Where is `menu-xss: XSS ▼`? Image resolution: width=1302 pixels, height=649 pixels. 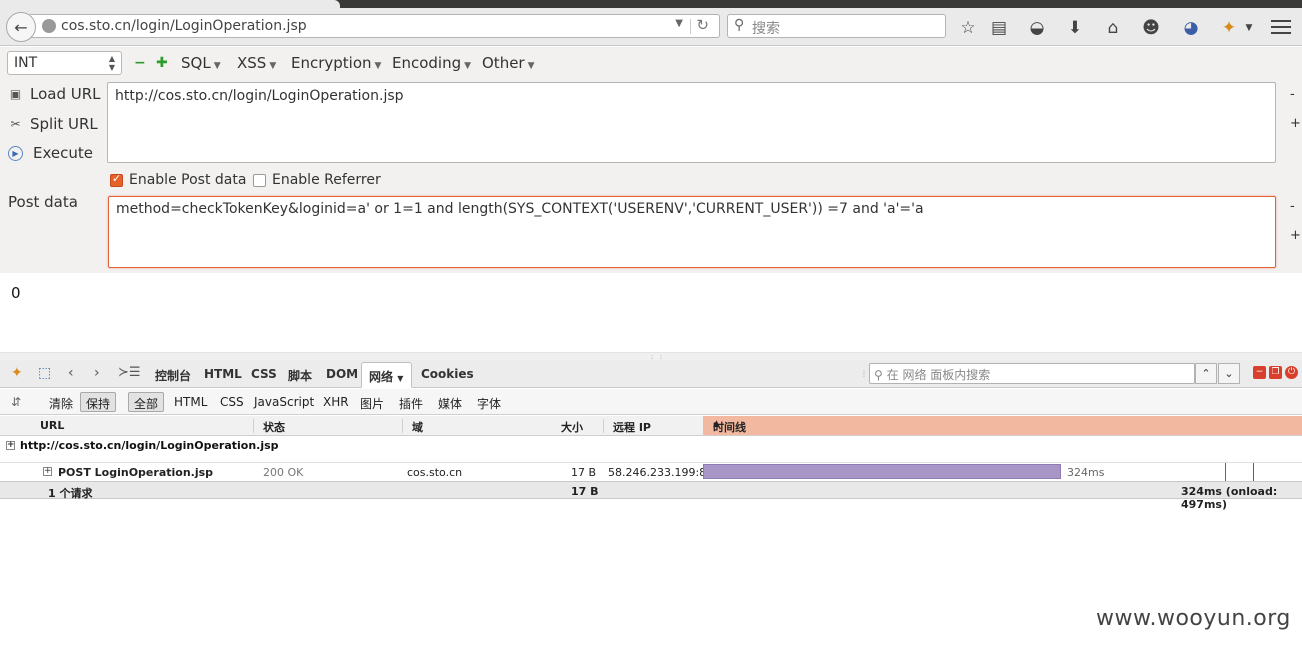 menu-xss: XSS ▼ is located at coordinates (256, 63).